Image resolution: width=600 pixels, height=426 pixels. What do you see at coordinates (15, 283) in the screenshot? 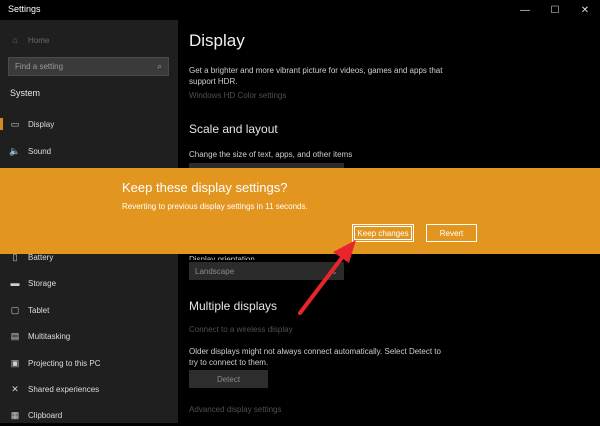
I see `storage-icon: ▬` at bounding box center [15, 283].